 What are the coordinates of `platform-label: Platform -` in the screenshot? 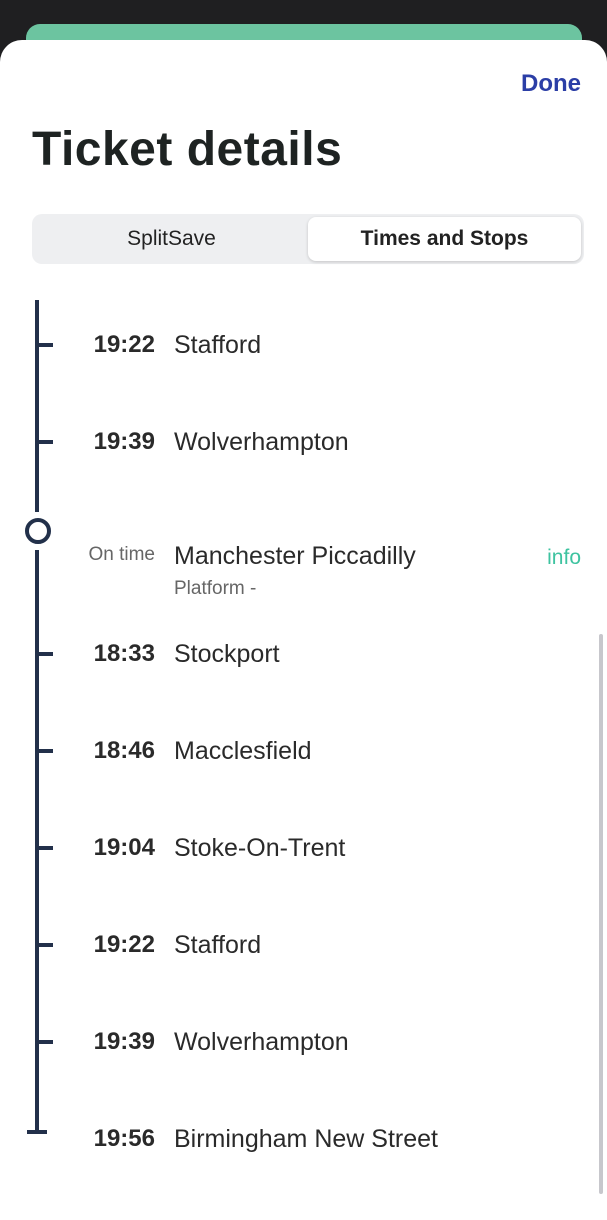 It's located at (215, 588).